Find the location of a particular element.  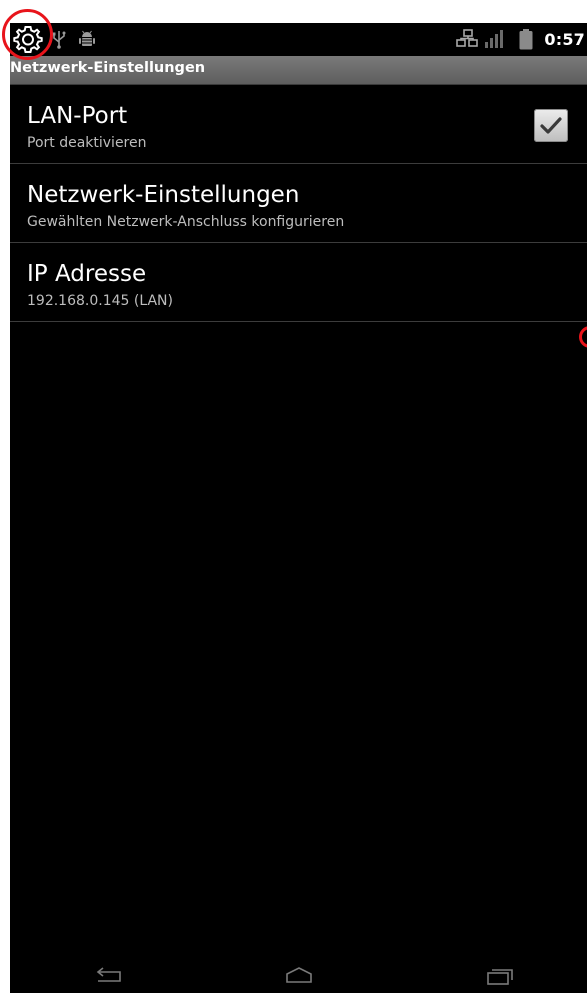

pref-summary: 192.168.0.145 (LAN) is located at coordinates (100, 301).